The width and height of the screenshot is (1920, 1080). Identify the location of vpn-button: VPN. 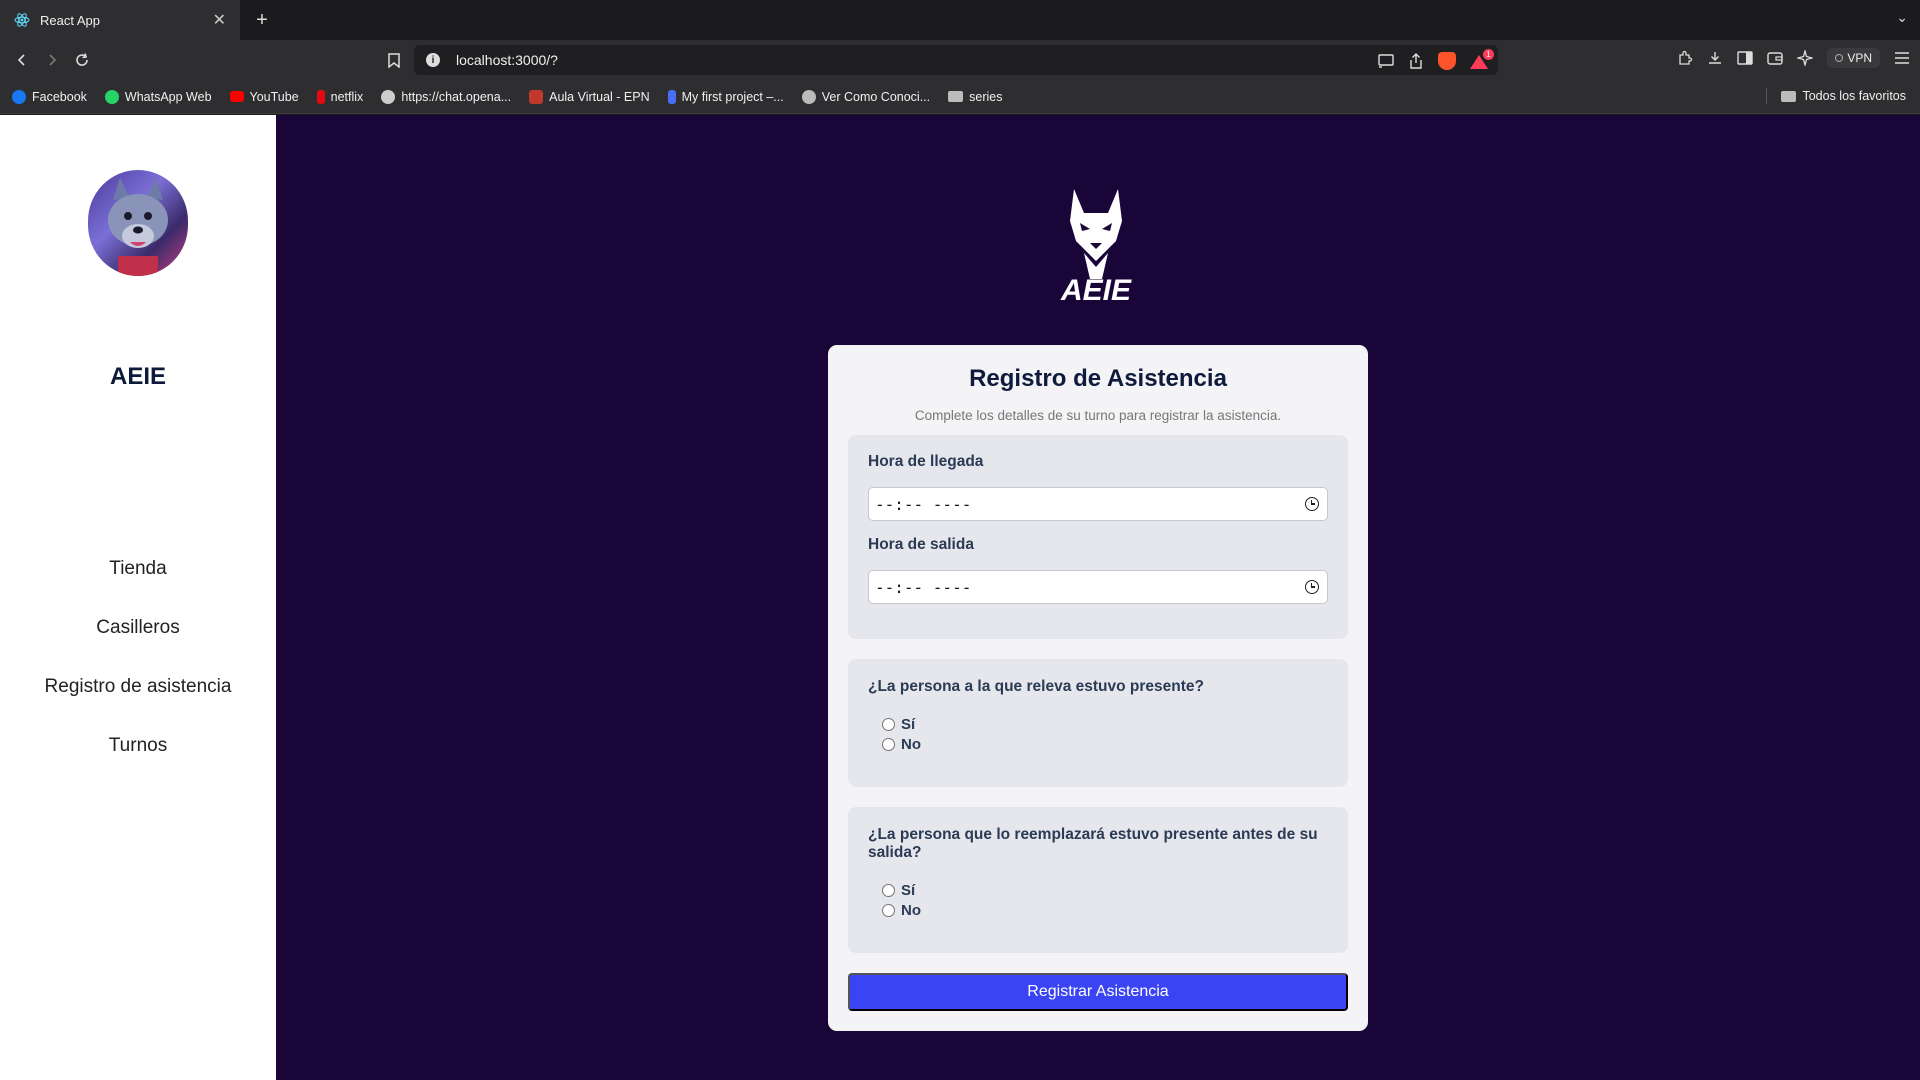
(1853, 58).